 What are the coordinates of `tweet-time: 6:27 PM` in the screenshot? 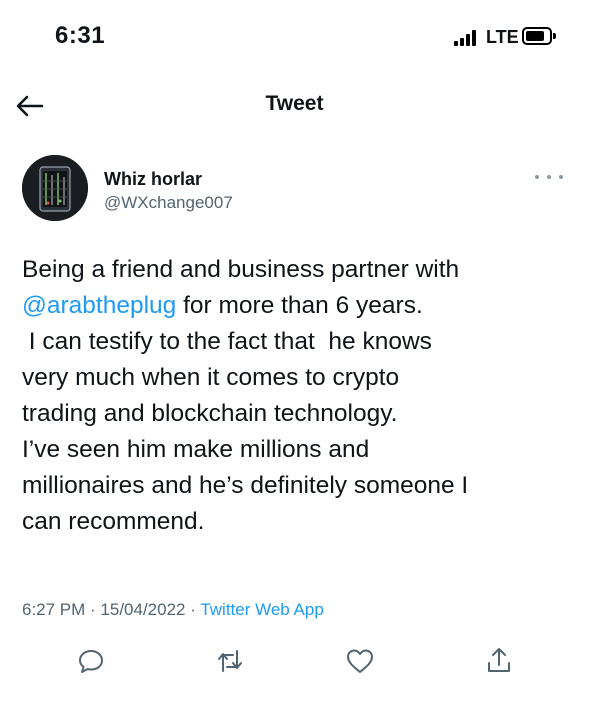 It's located at (53, 609).